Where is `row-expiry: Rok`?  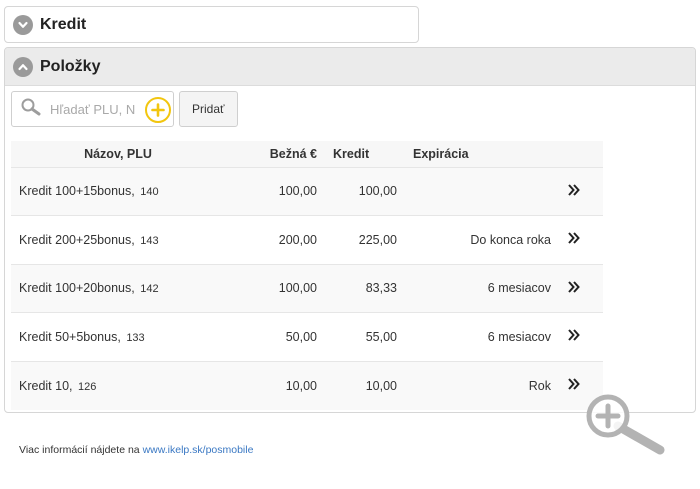
row-expiry: Rok is located at coordinates (539, 385).